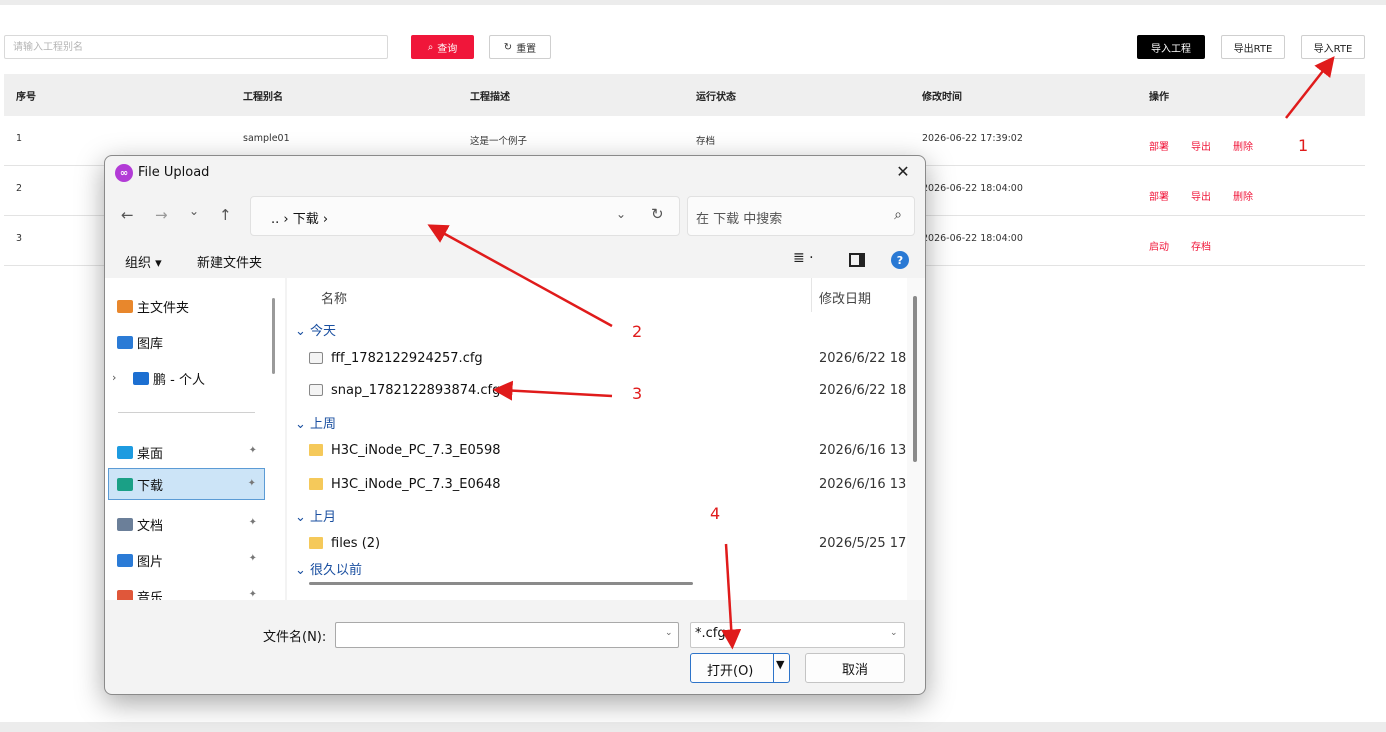  I want to click on file-row: H3C_iNode_PC_7.3_E0598 2026/6/16 13:, so click(608, 451).